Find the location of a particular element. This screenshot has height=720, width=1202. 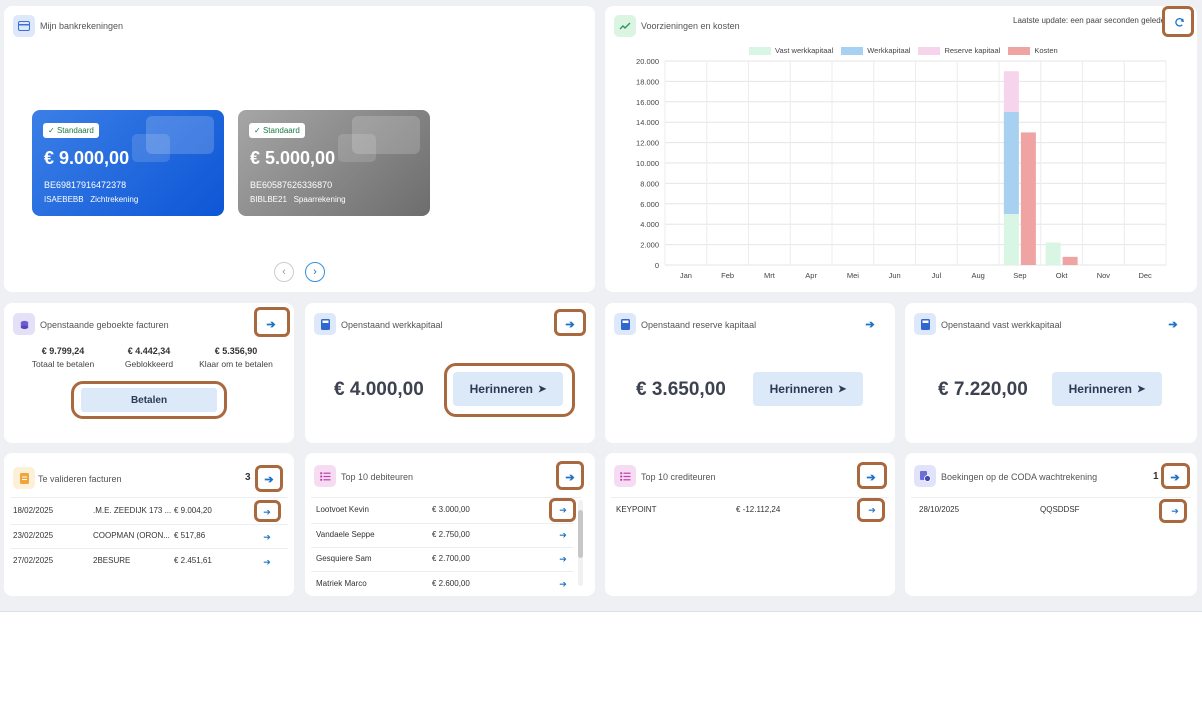

account-iban: BE60587626336870 is located at coordinates (291, 185).